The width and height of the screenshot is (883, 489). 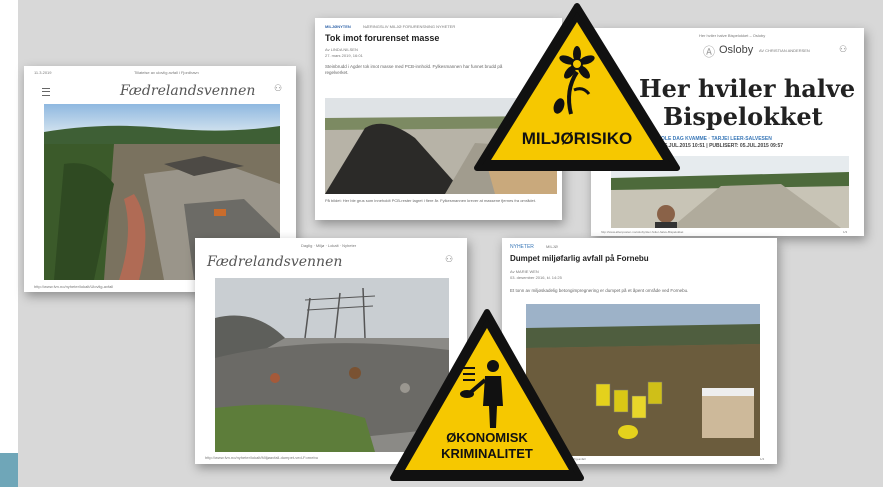 I want to click on economic-crime-warning-sign: ØKONOMISK KRIMINALITET, so click(x=487, y=396).